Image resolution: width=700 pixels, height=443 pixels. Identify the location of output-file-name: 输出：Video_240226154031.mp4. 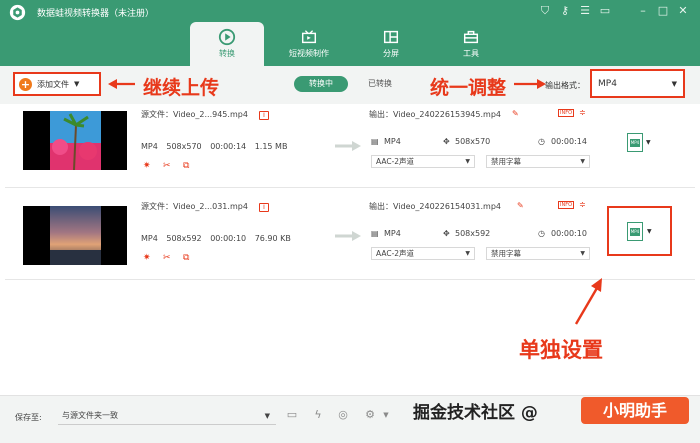
(435, 206).